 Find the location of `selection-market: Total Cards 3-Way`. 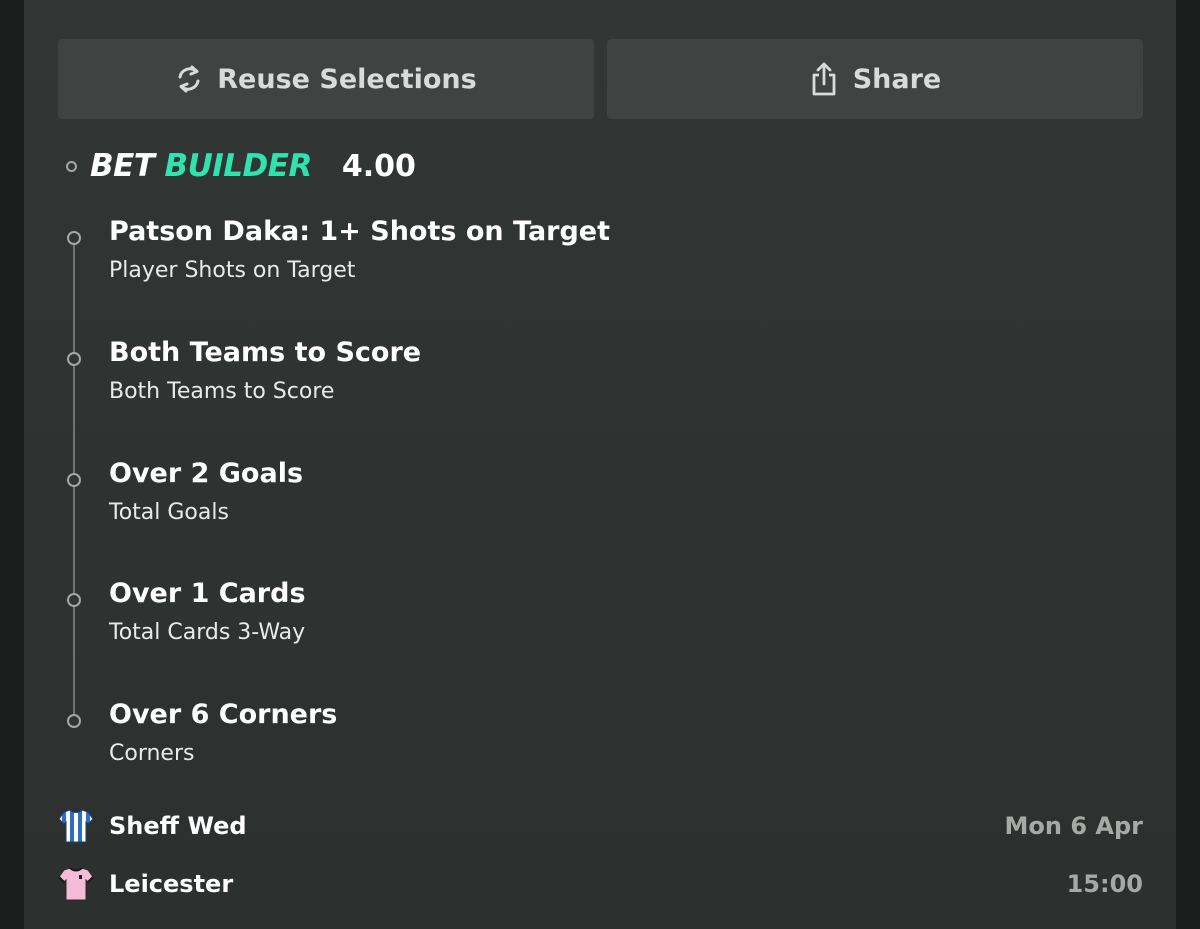

selection-market: Total Cards 3-Way is located at coordinates (207, 632).